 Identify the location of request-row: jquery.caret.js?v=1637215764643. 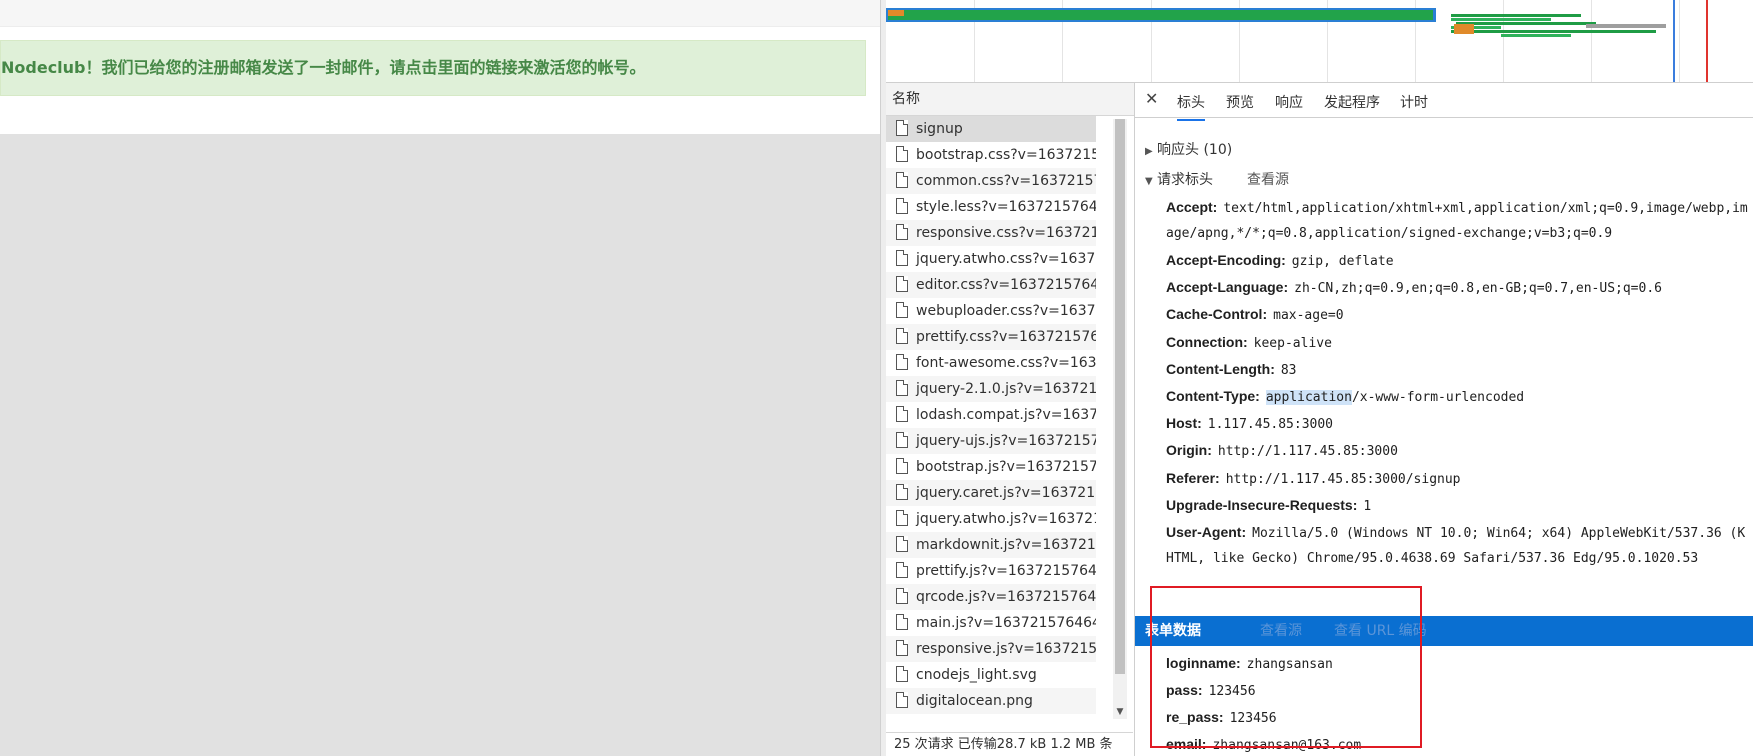
(991, 493).